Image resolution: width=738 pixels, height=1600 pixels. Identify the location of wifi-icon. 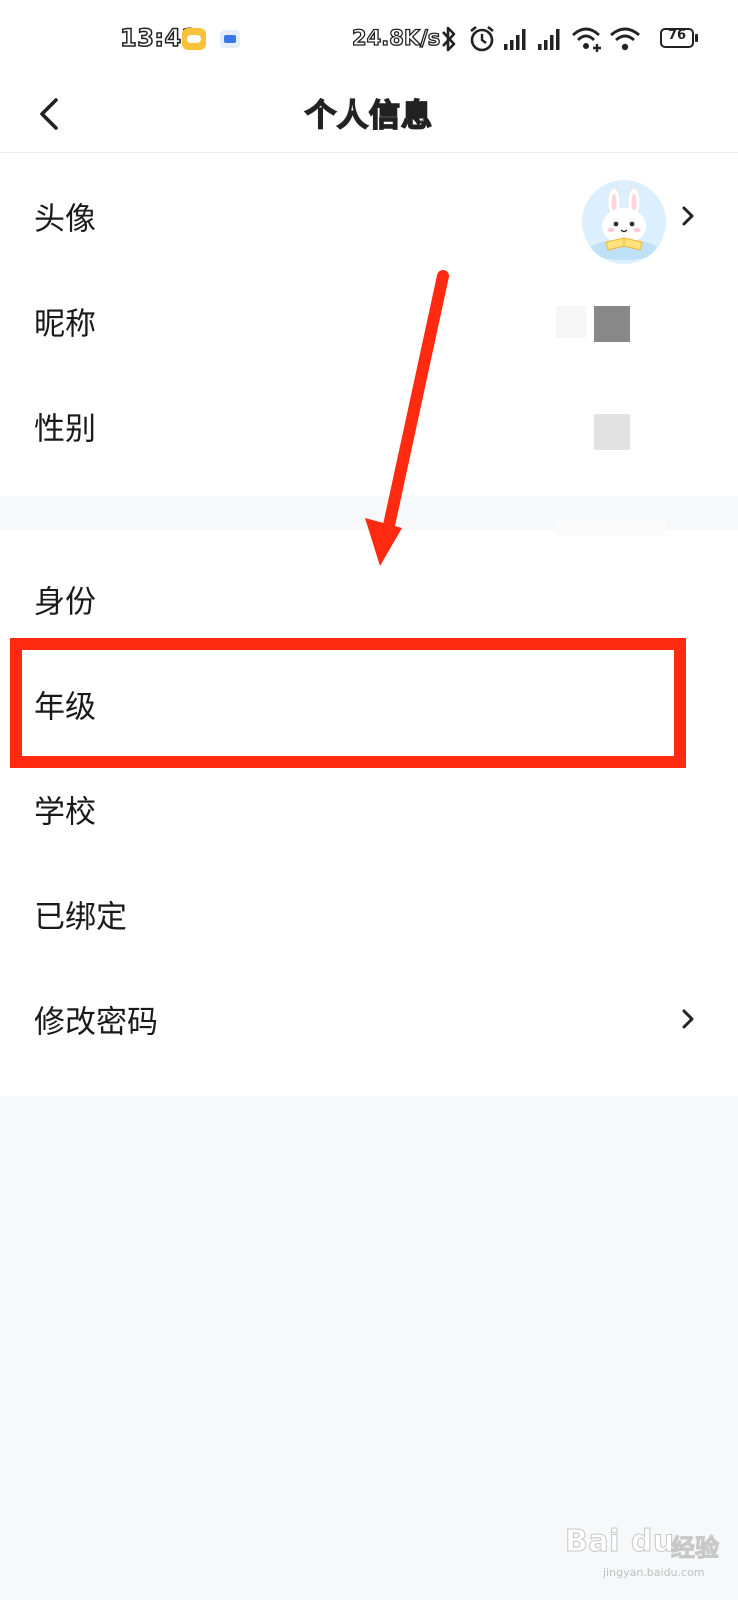
(625, 39).